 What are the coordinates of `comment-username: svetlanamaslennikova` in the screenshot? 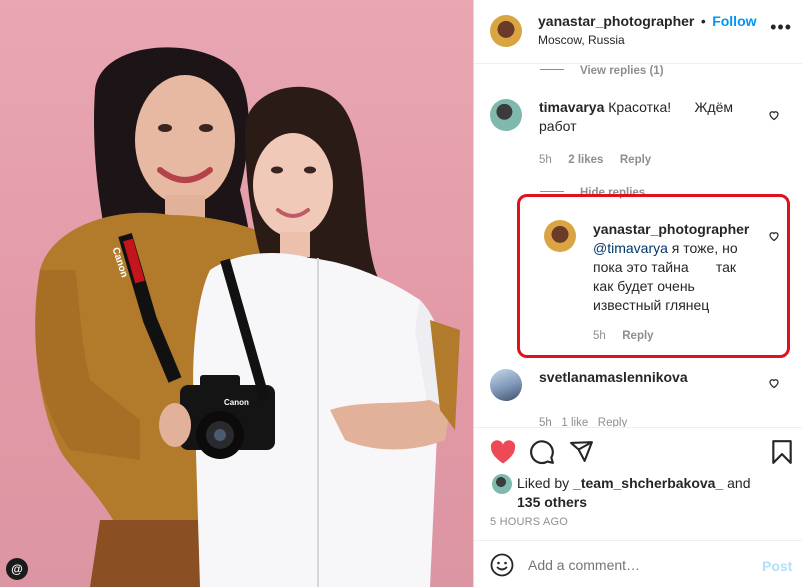 It's located at (613, 377).